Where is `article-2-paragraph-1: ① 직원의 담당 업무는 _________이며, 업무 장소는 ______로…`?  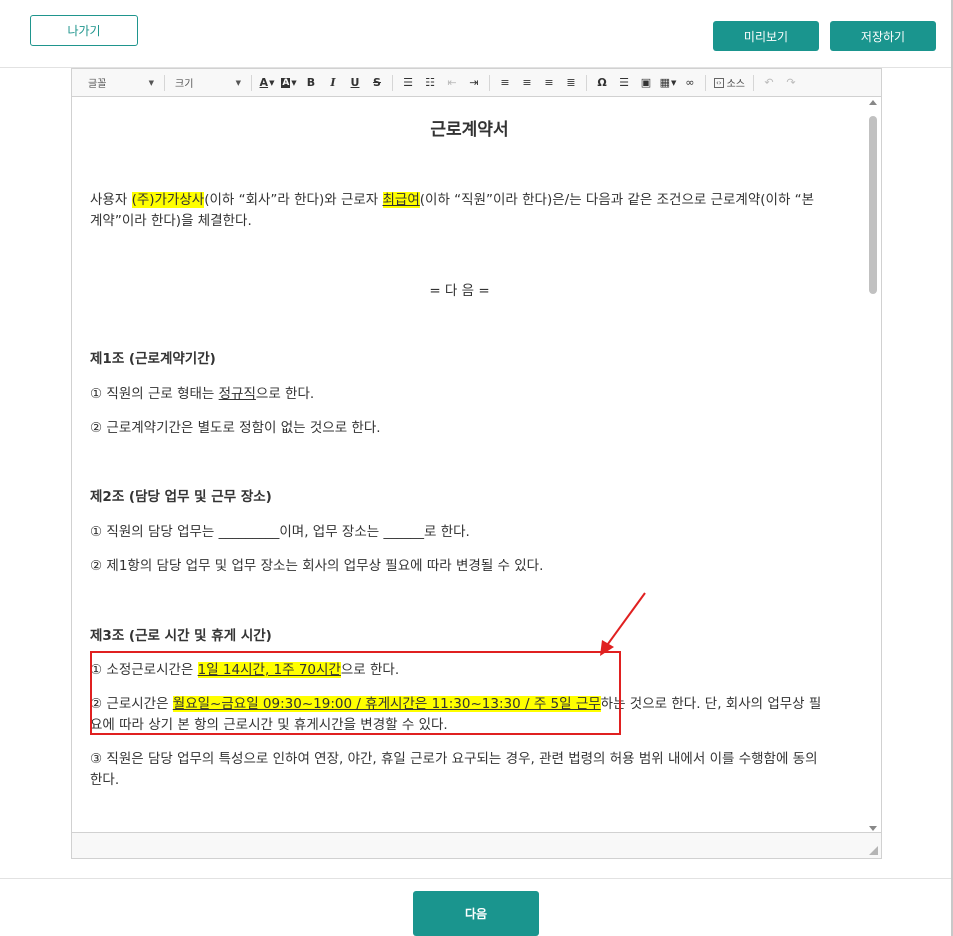
article-2-paragraph-1: ① 직원의 담당 업무는 _________이며, 업무 장소는 ______로… is located at coordinates (280, 532).